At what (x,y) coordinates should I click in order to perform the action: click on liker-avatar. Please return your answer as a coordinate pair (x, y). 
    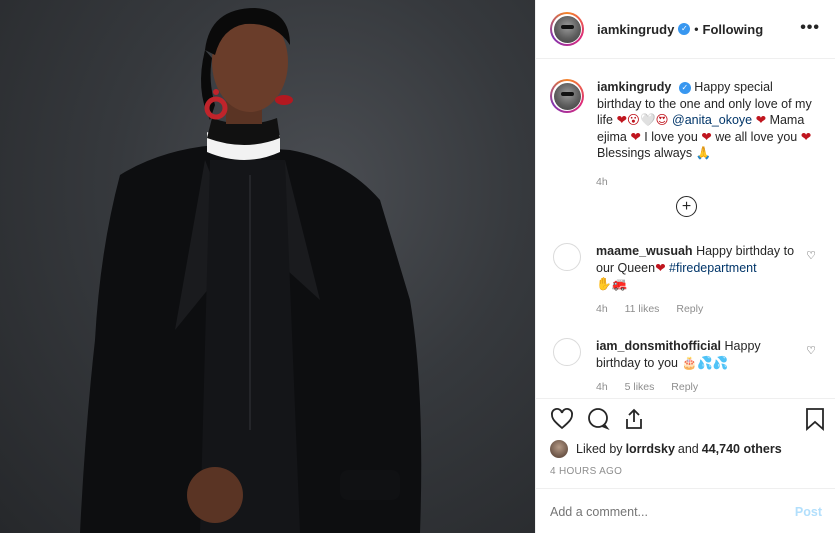
    Looking at the image, I should click on (559, 449).